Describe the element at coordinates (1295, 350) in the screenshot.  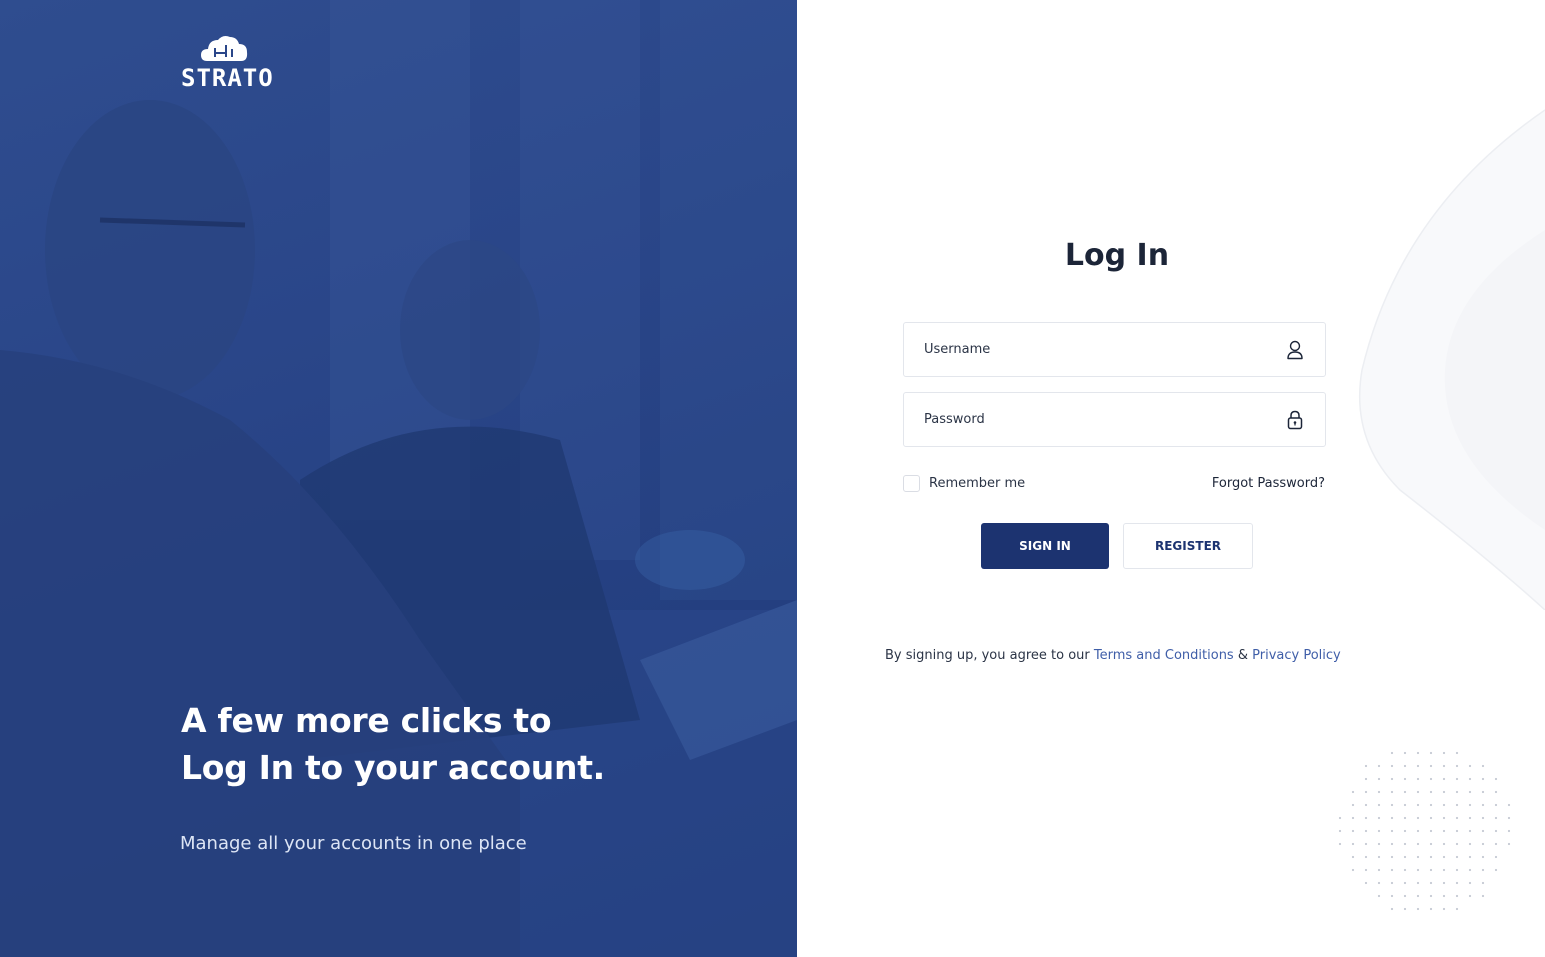
I see `user-icon` at that location.